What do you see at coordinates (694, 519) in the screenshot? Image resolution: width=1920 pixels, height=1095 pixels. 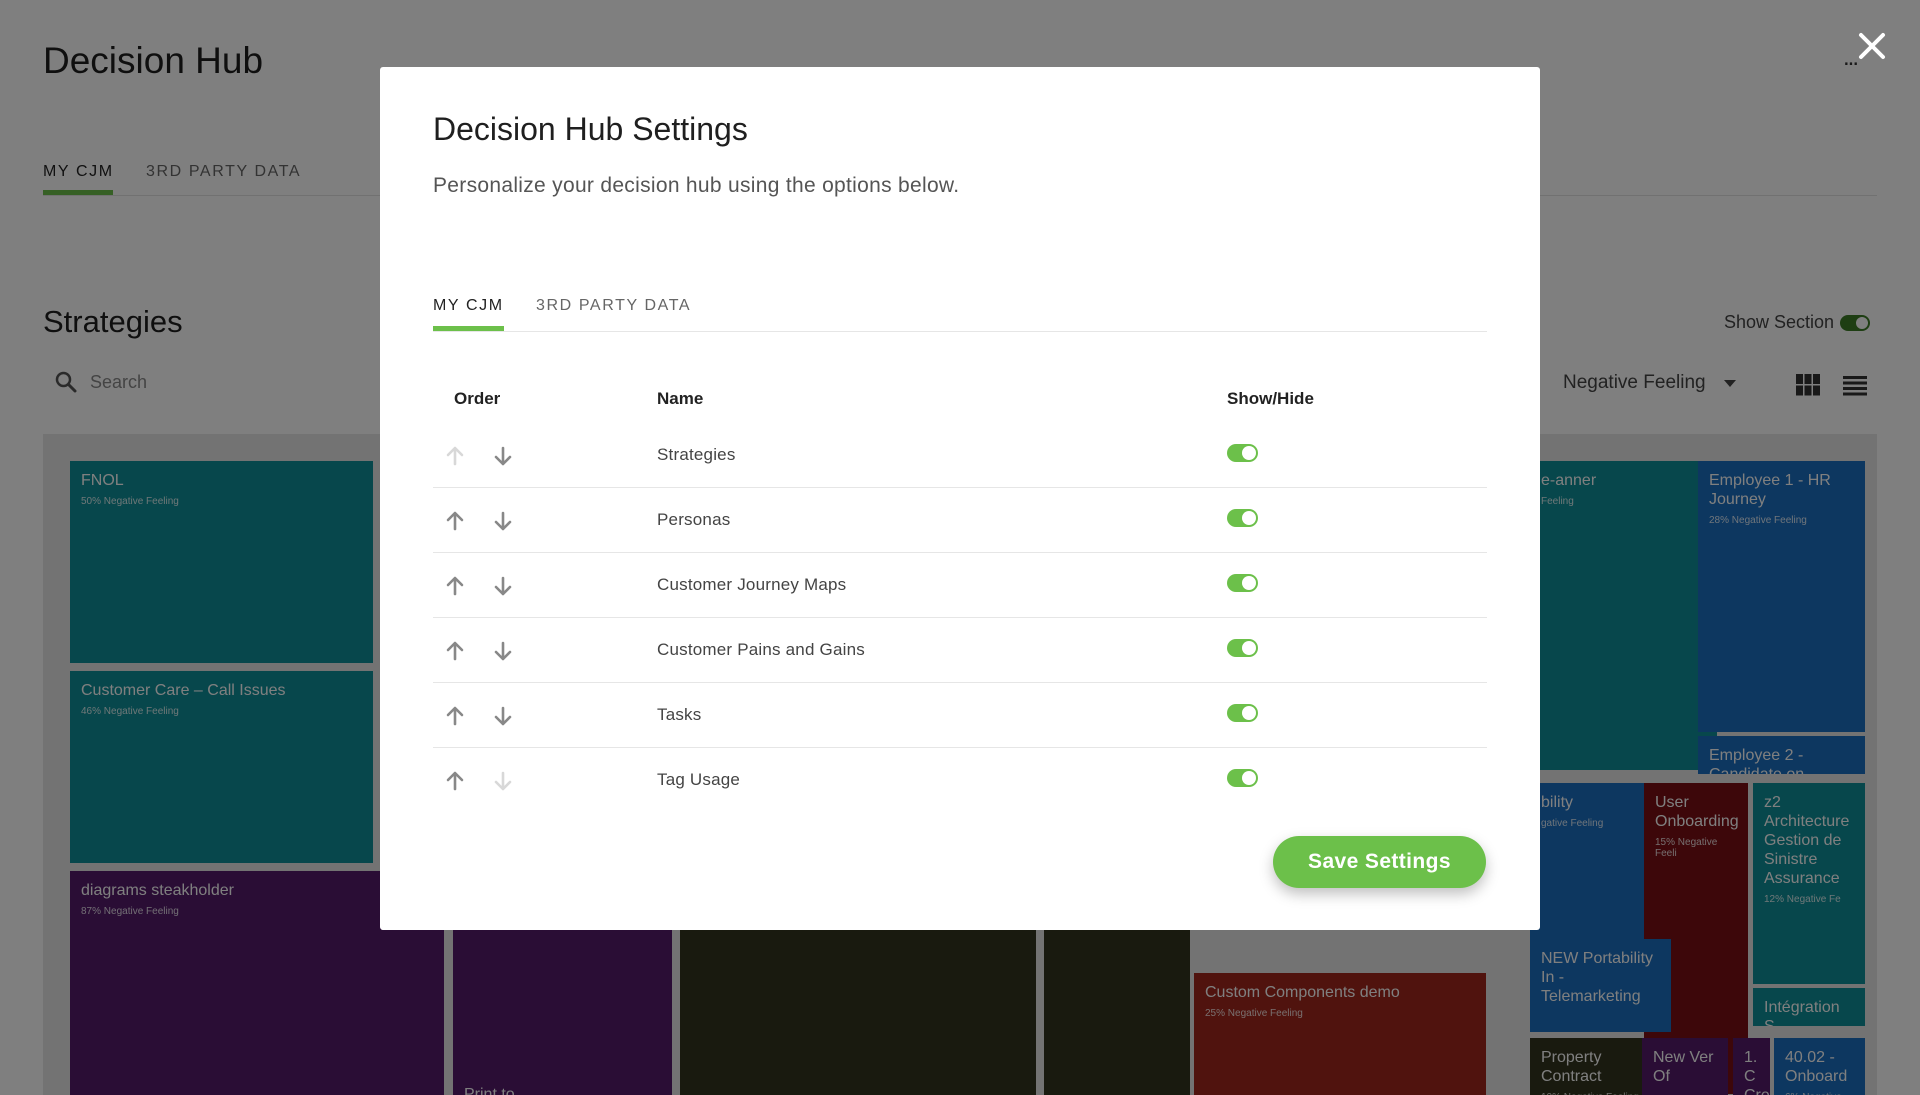 I see `row-name: Personas` at bounding box center [694, 519].